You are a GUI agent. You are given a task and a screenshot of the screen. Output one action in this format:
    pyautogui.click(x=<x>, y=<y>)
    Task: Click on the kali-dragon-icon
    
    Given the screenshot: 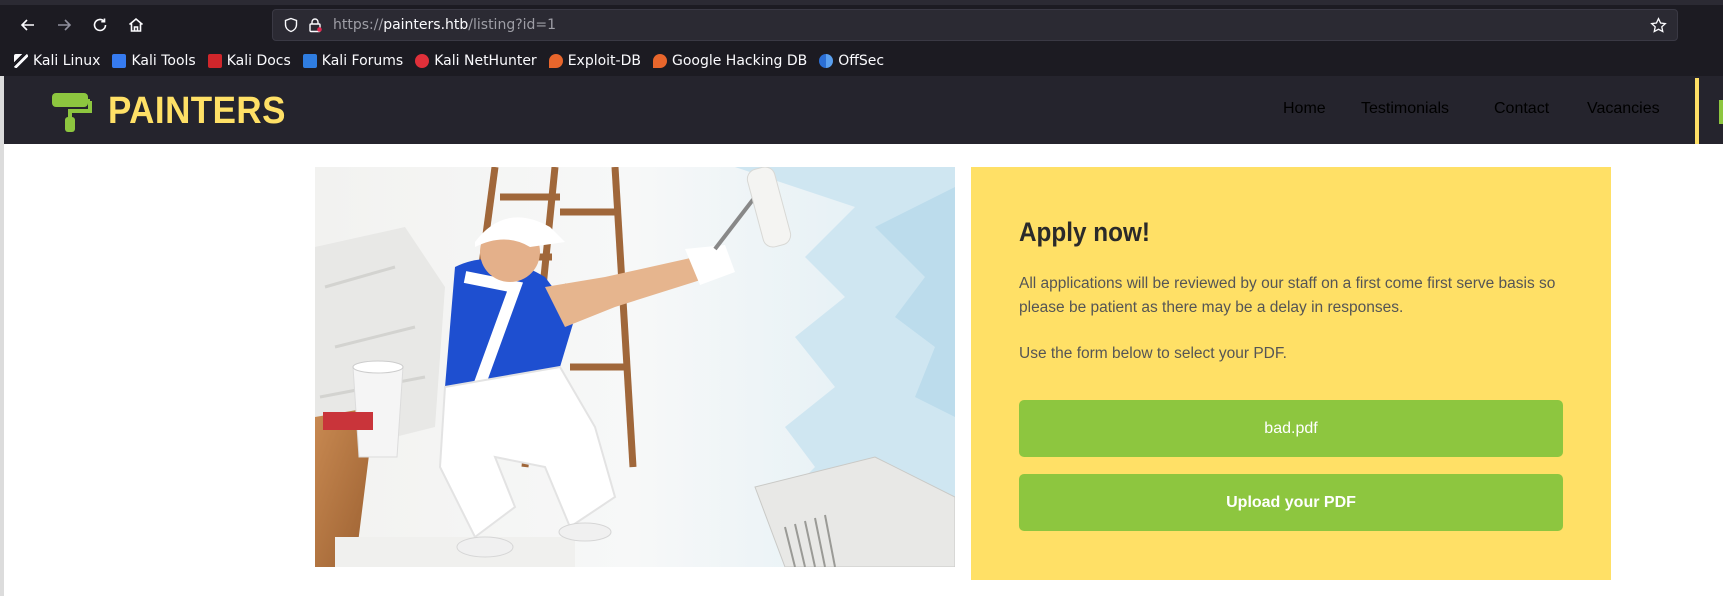 What is the action you would take?
    pyautogui.click(x=21, y=61)
    